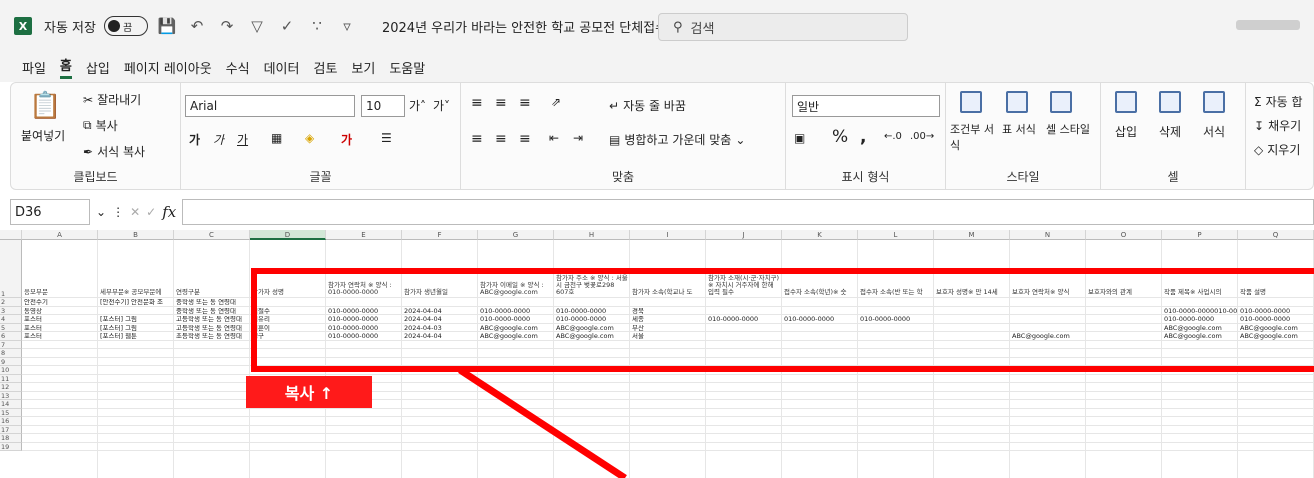 The image size is (1314, 478). Describe the element at coordinates (542, 422) in the screenshot. I see `annotation-arrow` at that location.